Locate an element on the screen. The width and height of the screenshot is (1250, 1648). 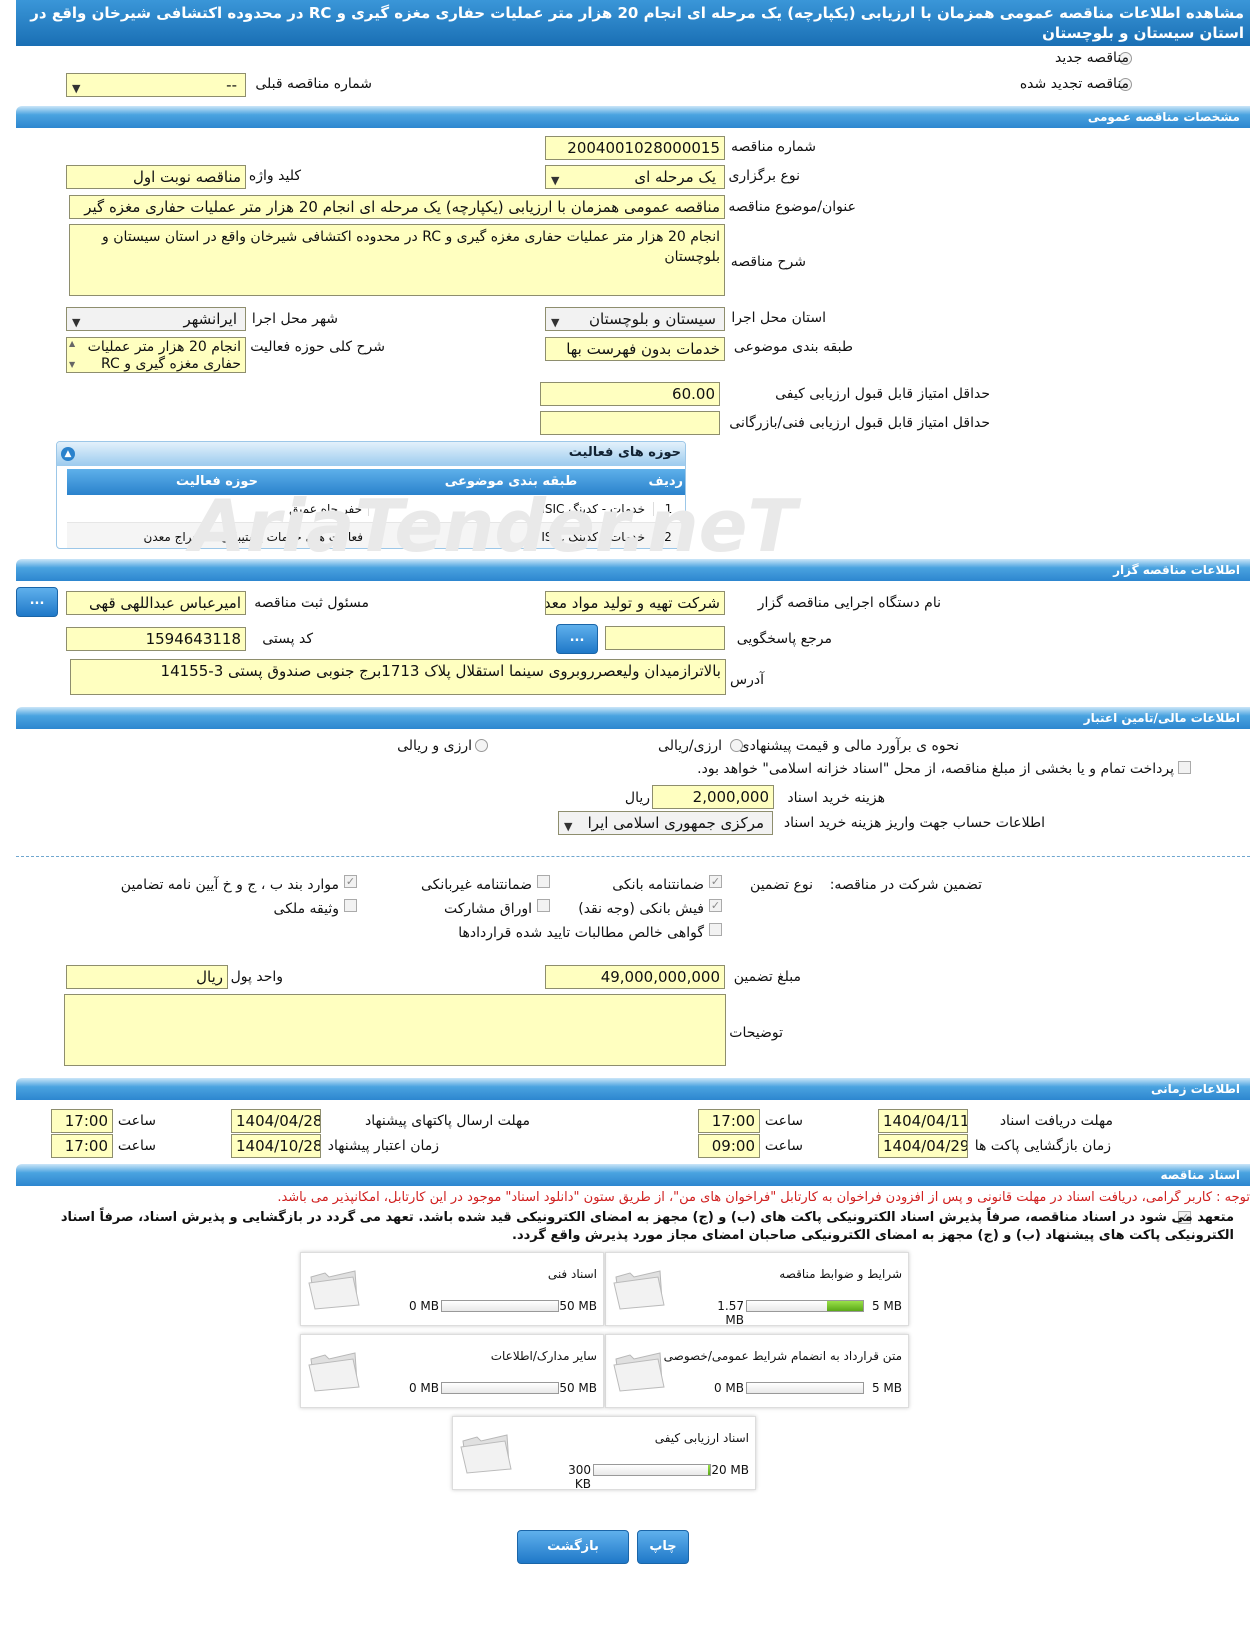
organizer-name-field: شرکت تهیه و تولید مواد معد is located at coordinates (635, 603).